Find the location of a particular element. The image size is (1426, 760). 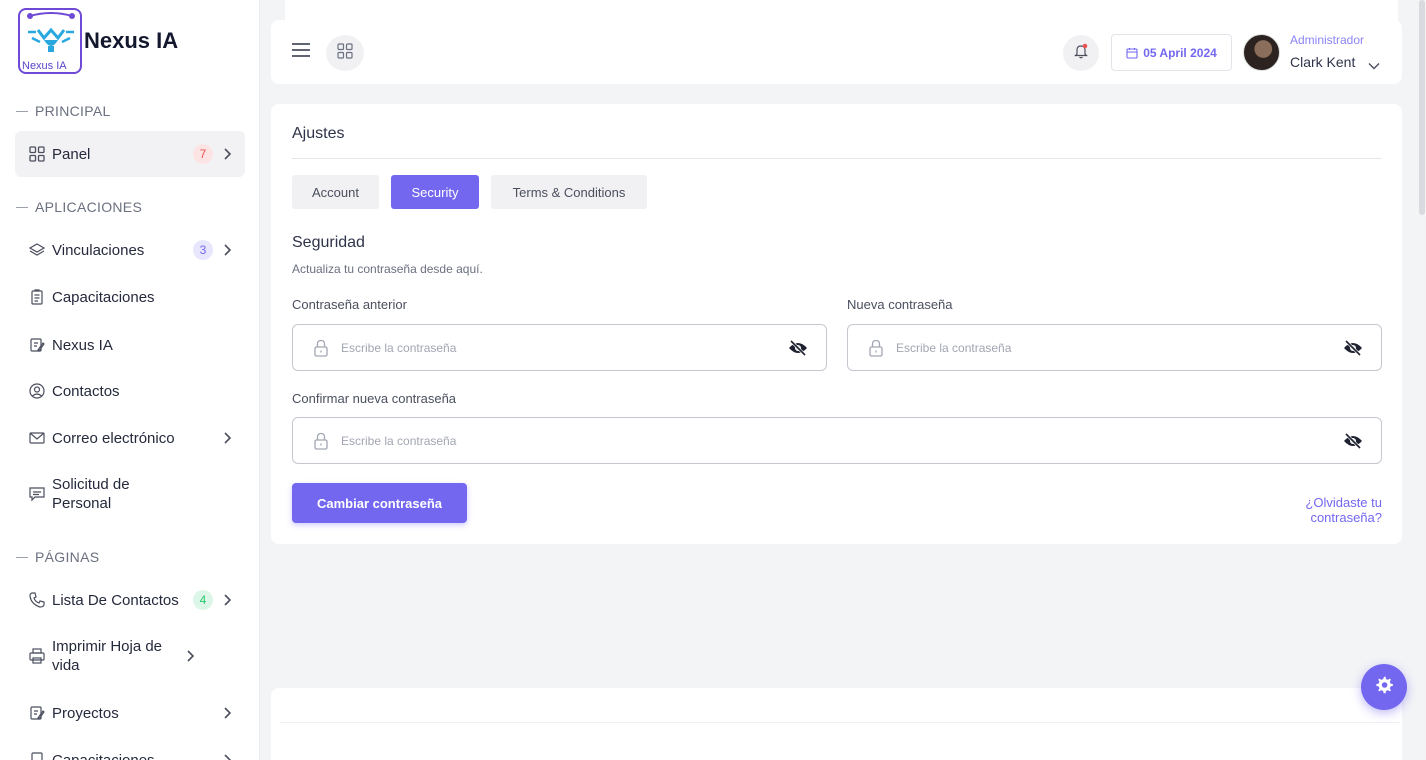

sidebar-item-label: Nexus IA is located at coordinates (82, 345).